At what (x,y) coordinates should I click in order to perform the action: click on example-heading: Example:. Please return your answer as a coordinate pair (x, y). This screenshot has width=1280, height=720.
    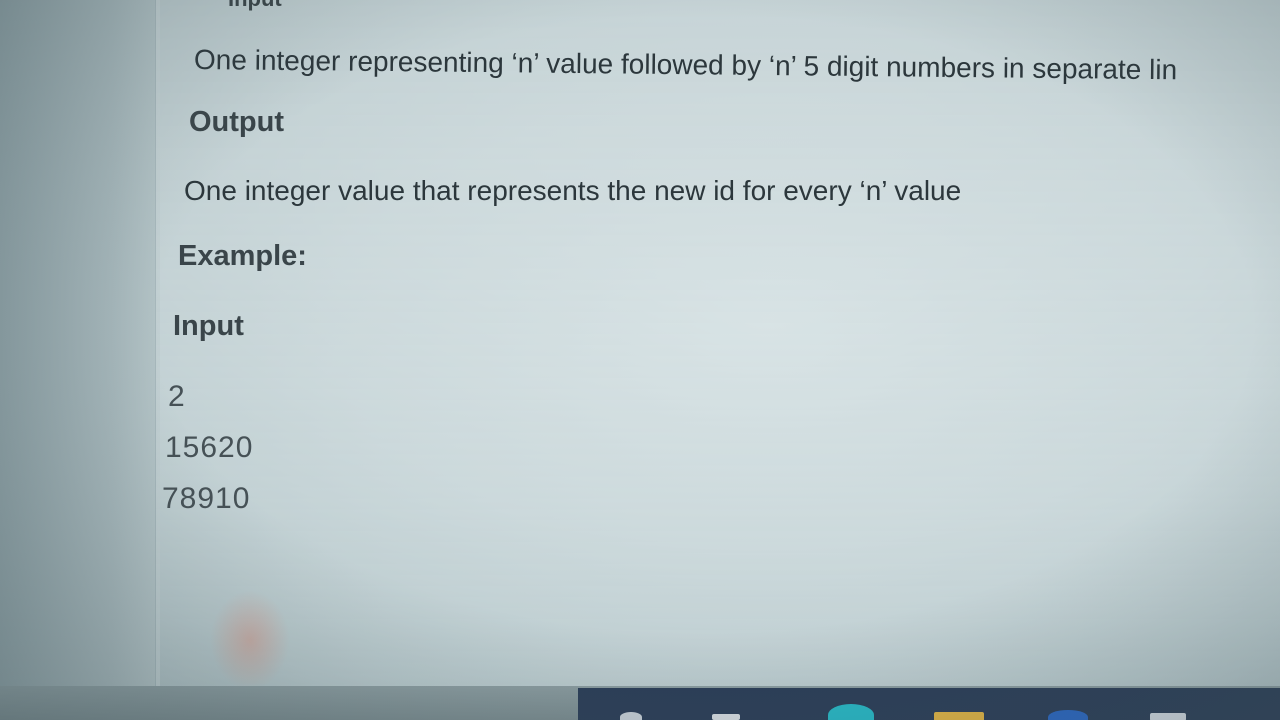
    Looking at the image, I should click on (242, 256).